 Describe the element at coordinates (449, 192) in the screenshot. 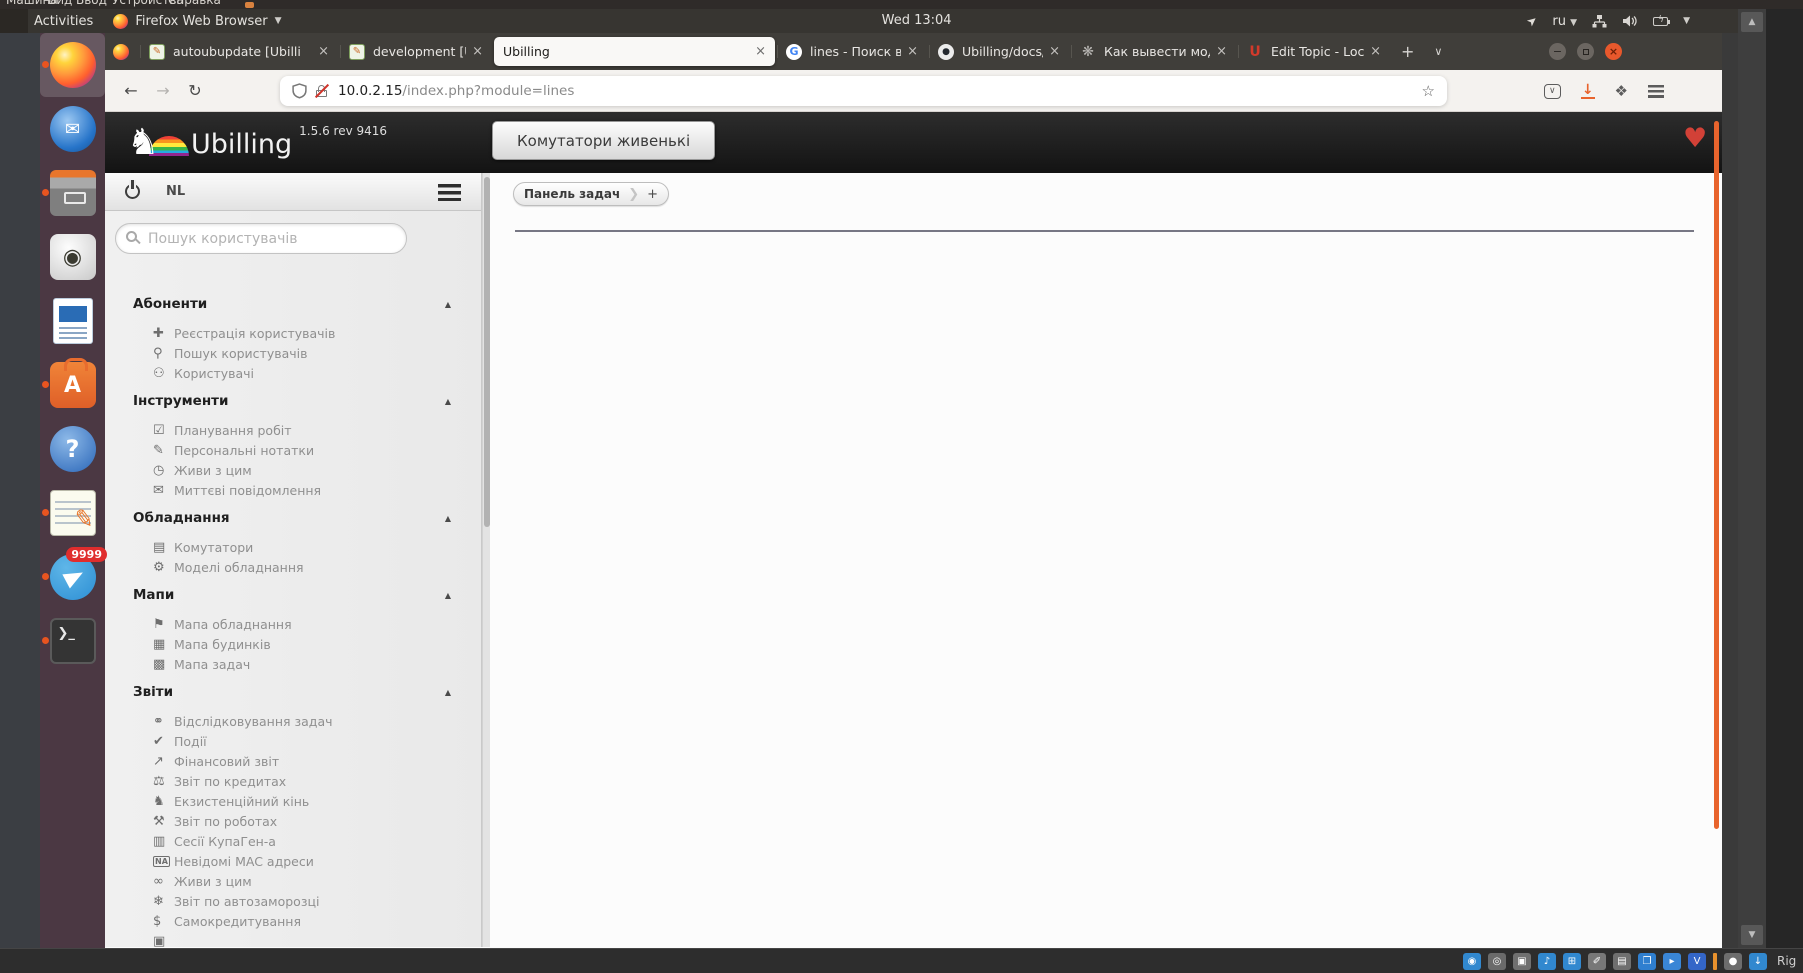

I see `sidebar-menu-icon` at that location.